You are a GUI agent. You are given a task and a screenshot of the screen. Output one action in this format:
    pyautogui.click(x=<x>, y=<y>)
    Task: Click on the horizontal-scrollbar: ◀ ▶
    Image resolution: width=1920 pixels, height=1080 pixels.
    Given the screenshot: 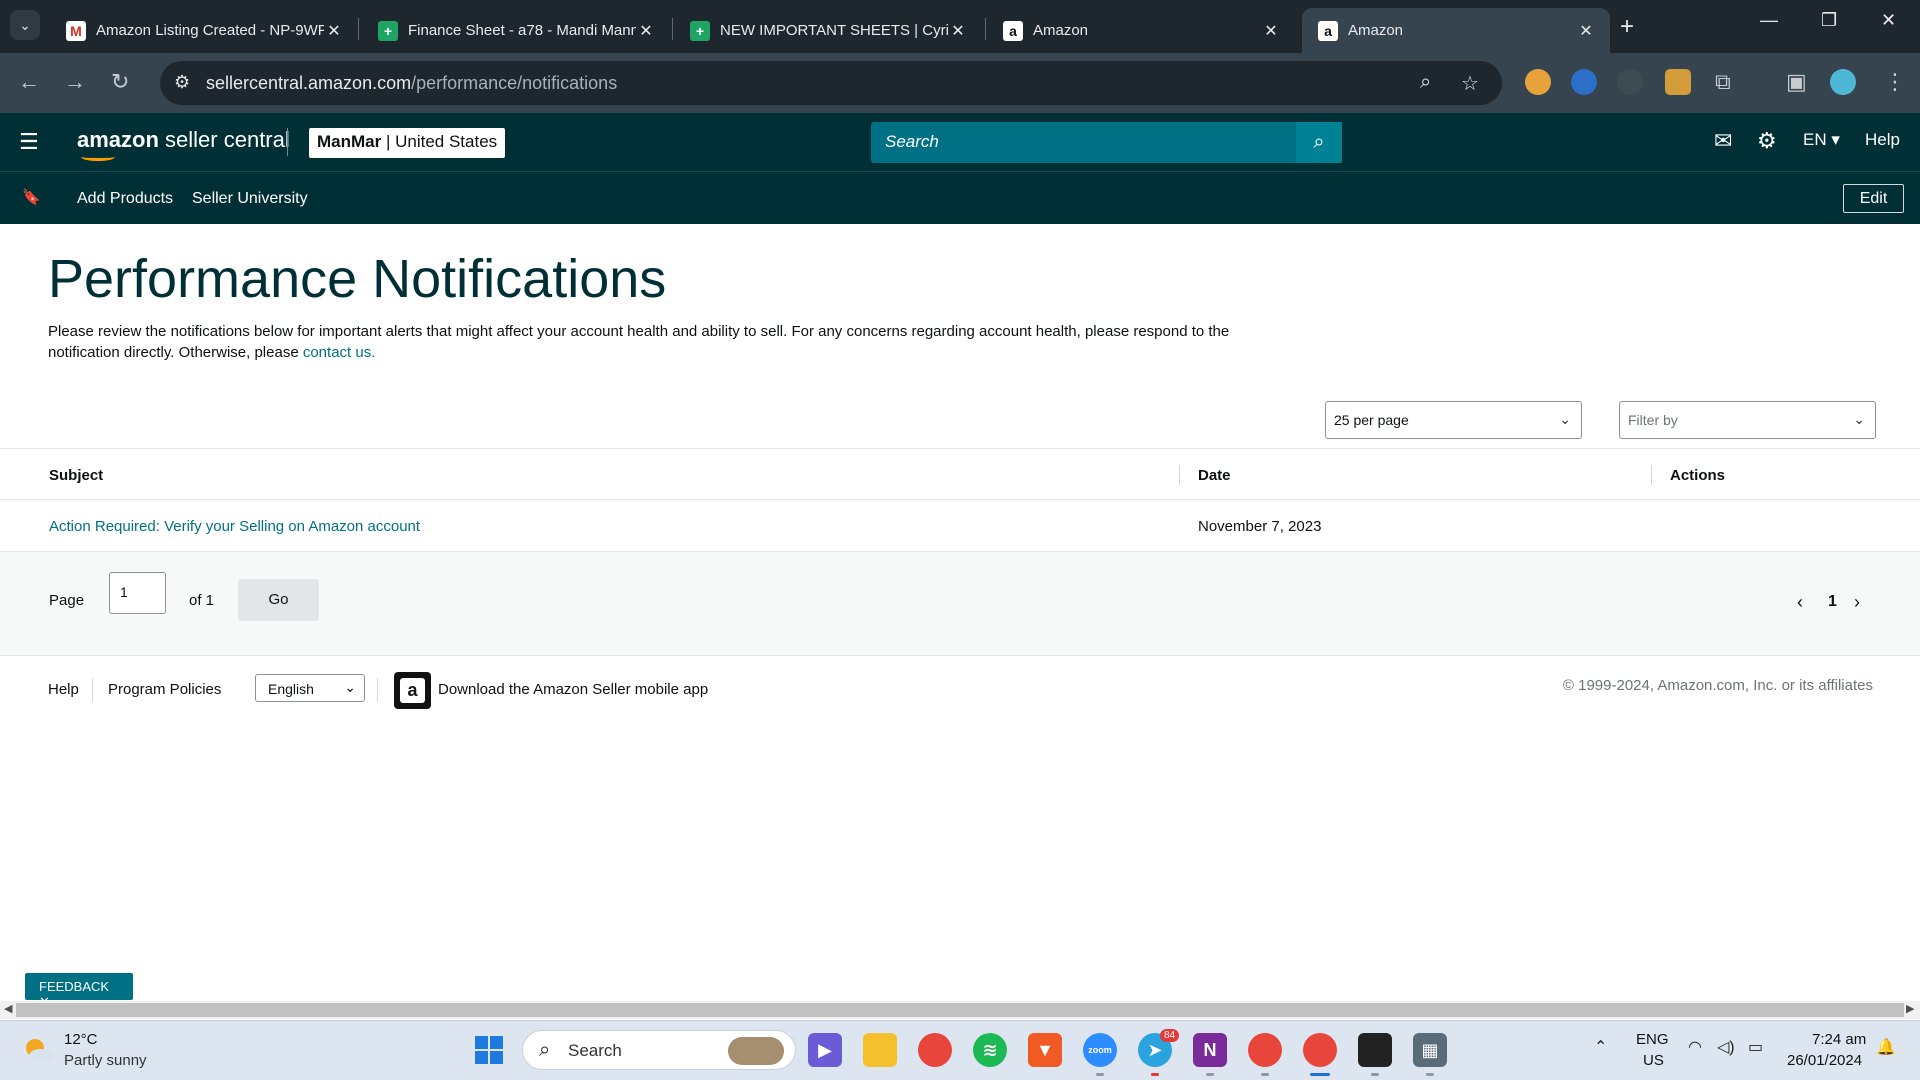 What is the action you would take?
    pyautogui.click(x=960, y=1010)
    